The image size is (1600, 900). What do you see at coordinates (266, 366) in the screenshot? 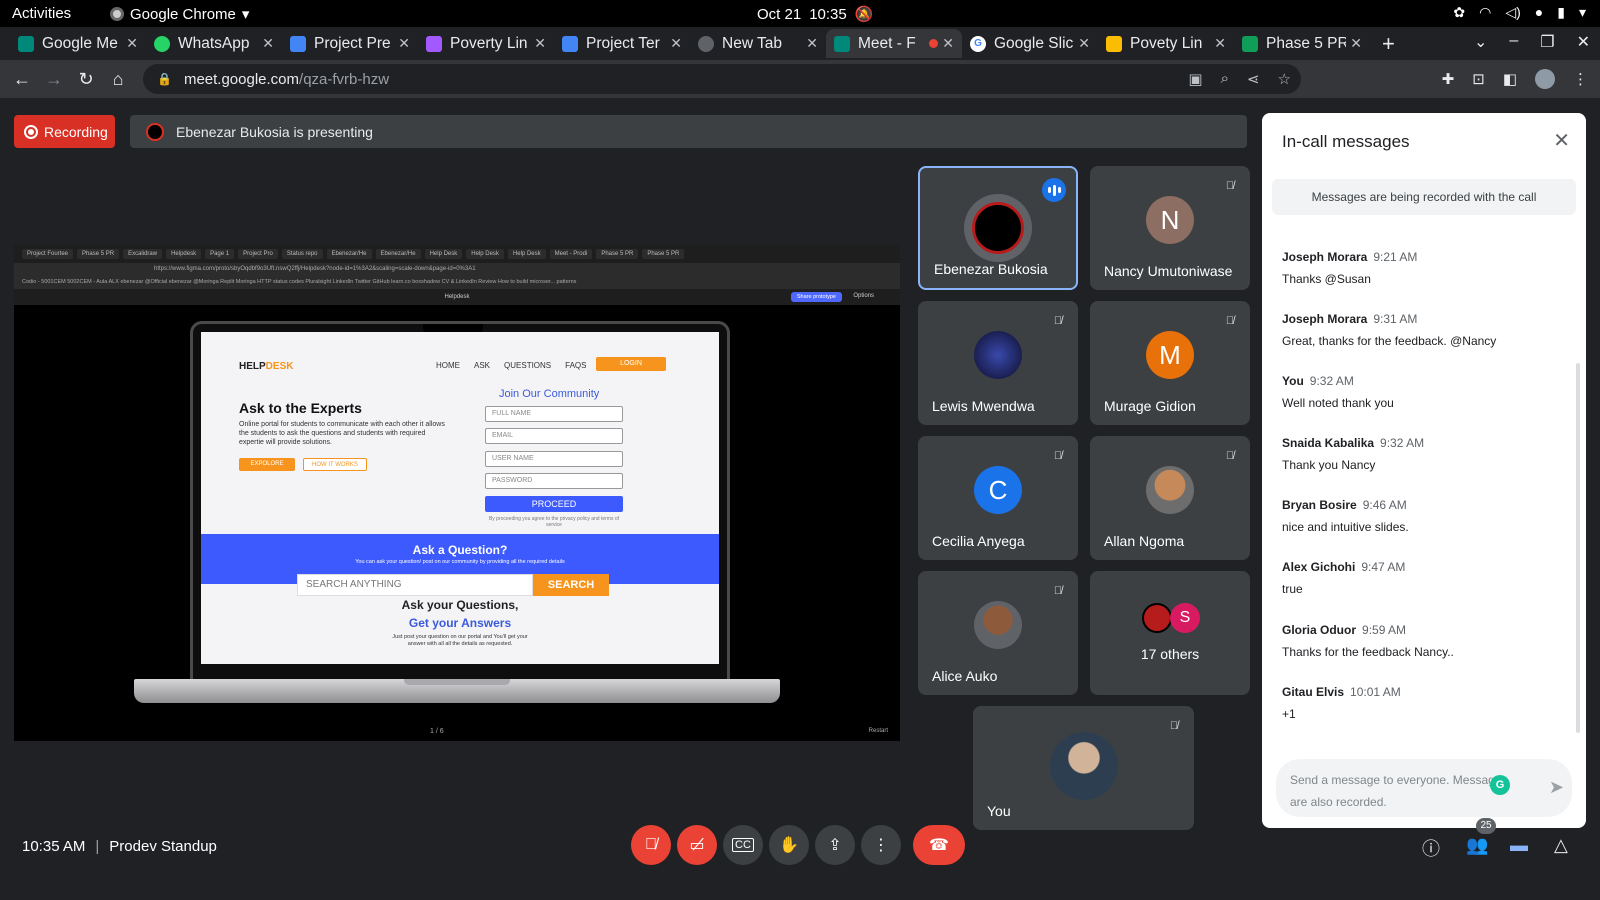
I see `helpdesk-logo: HELPDESK` at bounding box center [266, 366].